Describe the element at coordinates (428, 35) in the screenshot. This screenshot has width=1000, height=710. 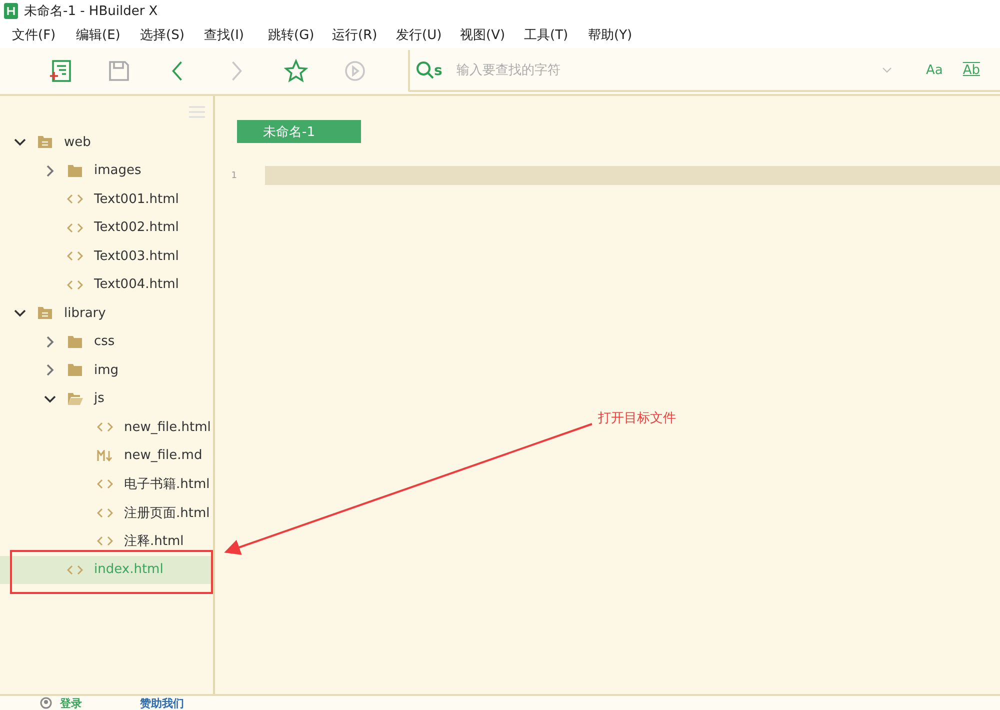
I see `menu-item: 发行(U)` at that location.